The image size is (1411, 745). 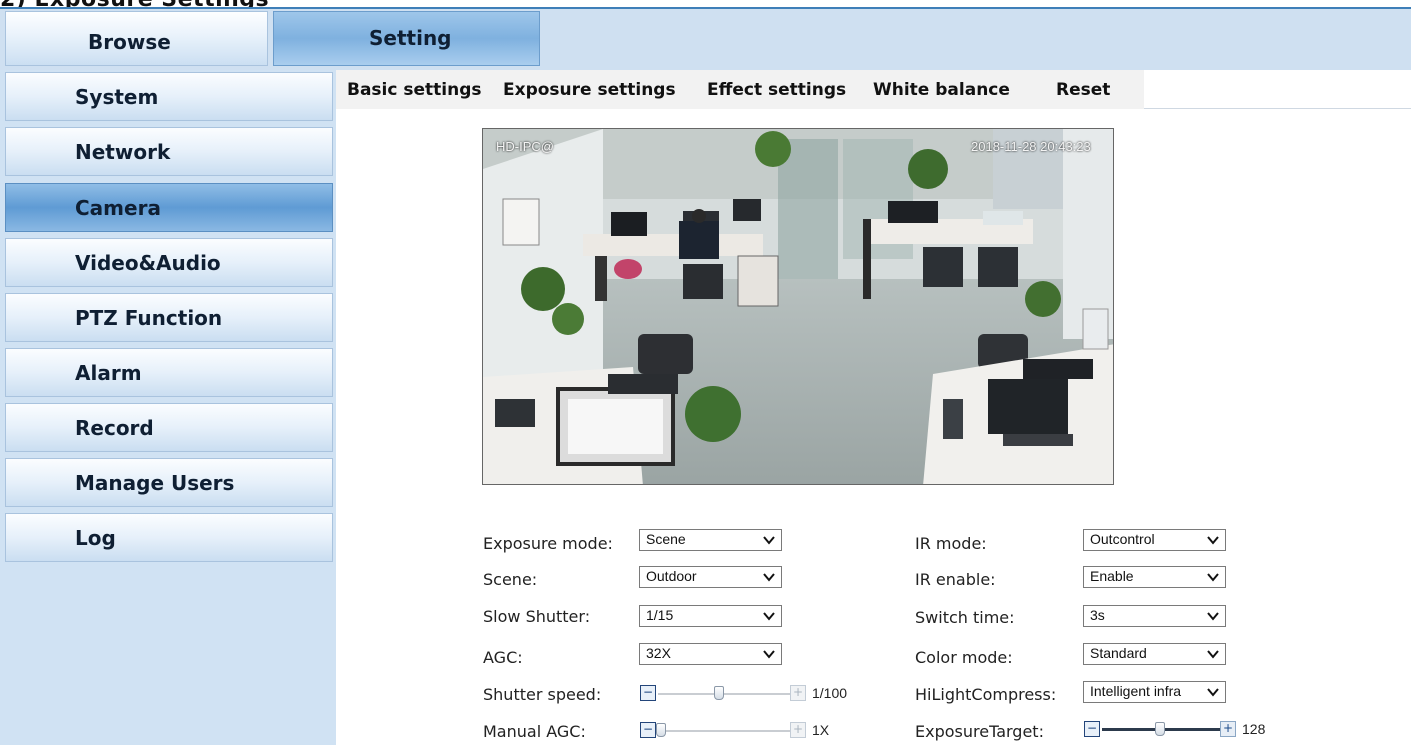 I want to click on scene-label: Scene:, so click(x=510, y=579).